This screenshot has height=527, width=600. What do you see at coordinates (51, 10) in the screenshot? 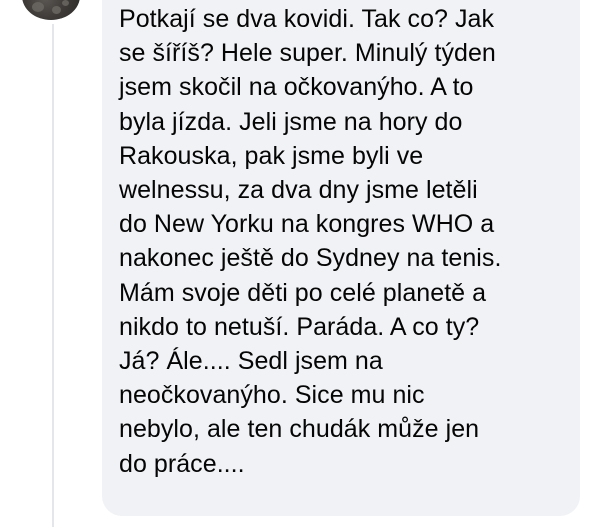
I see `commenter-avatar` at bounding box center [51, 10].